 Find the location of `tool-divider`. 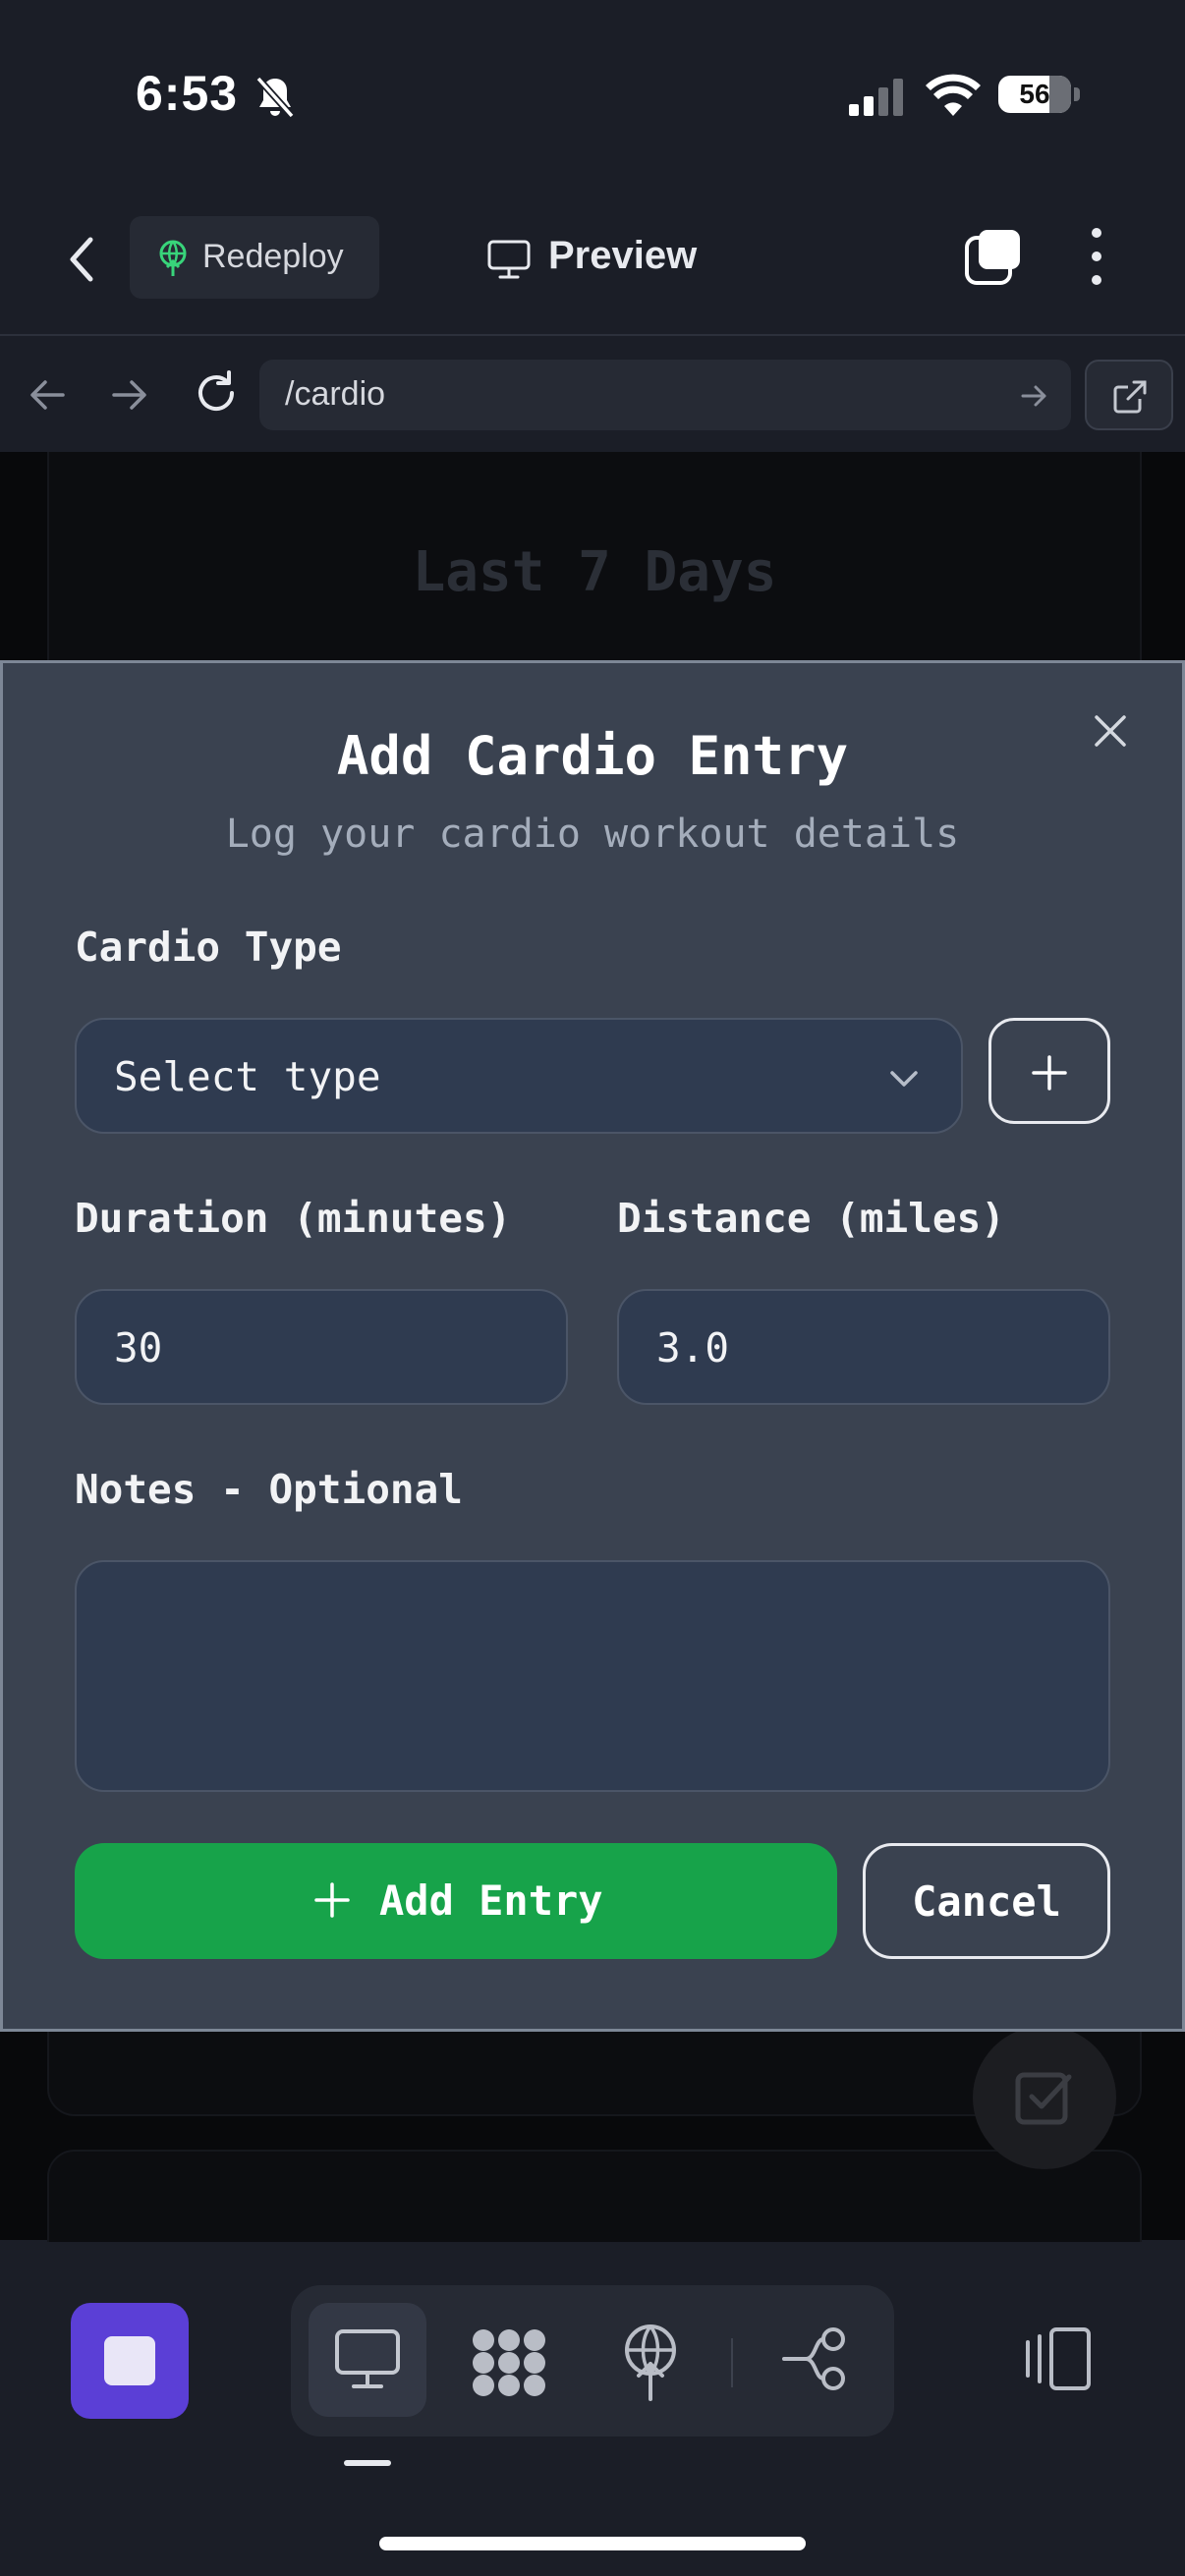

tool-divider is located at coordinates (732, 2362).